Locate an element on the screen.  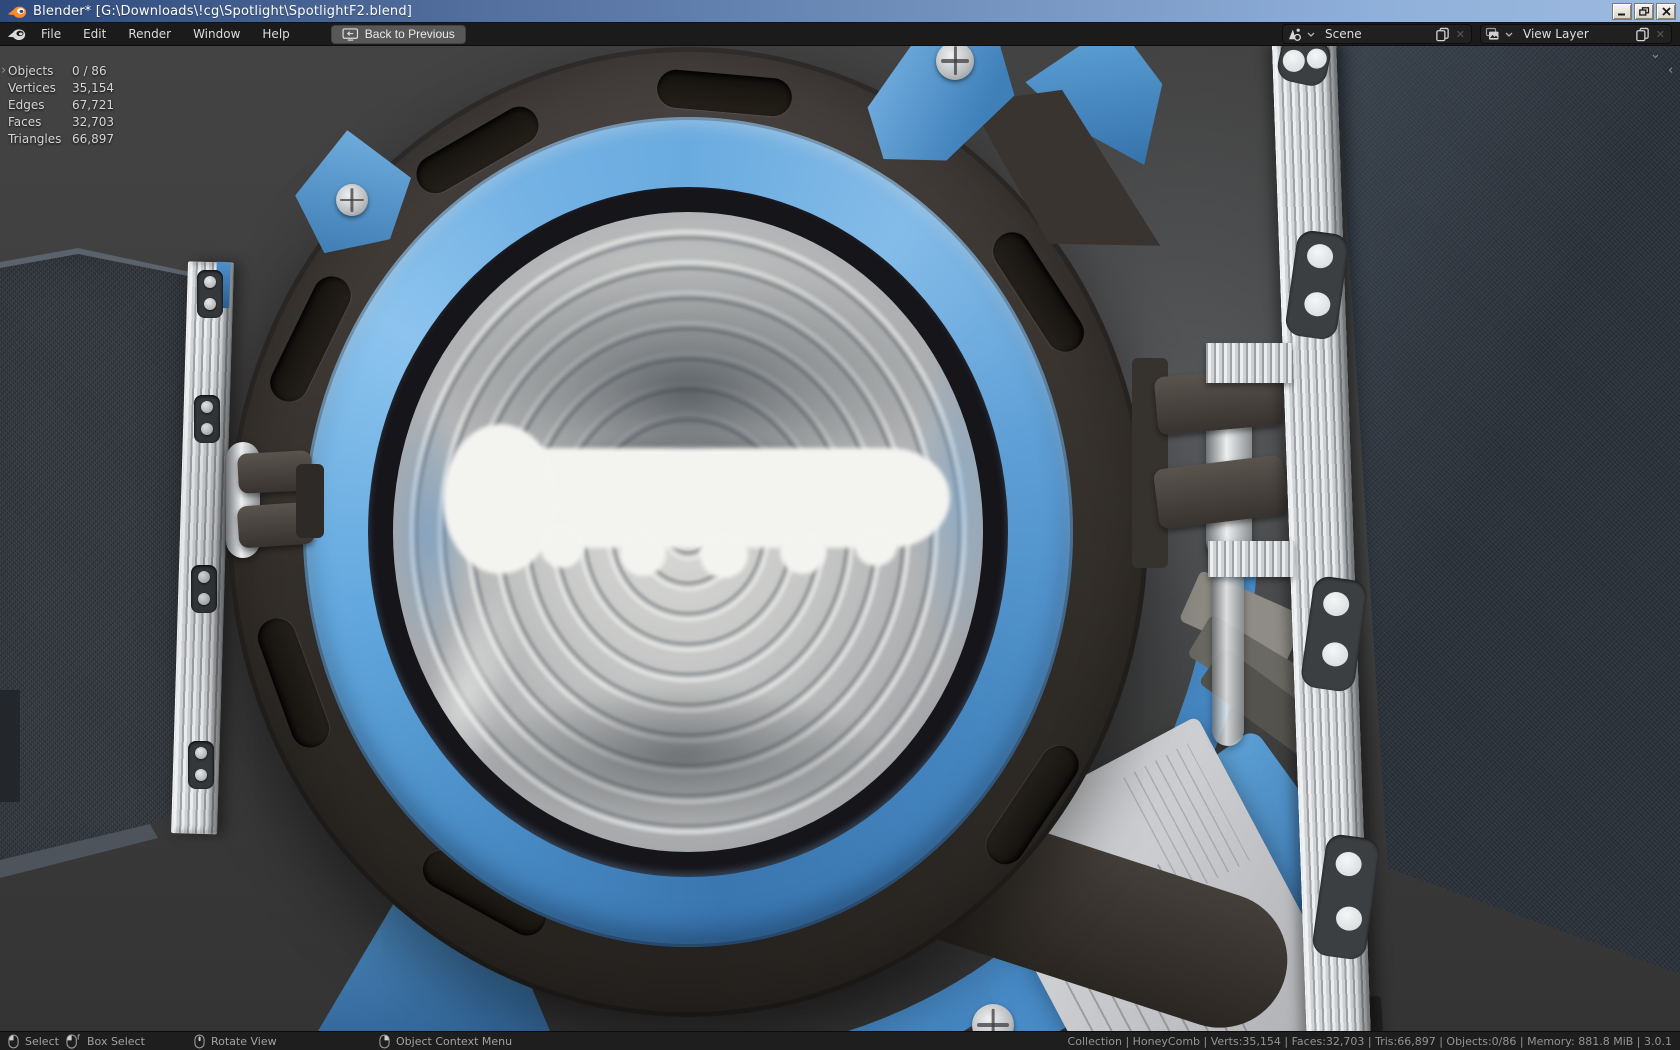
hinge-mount-top is located at coordinates (1249, 363).